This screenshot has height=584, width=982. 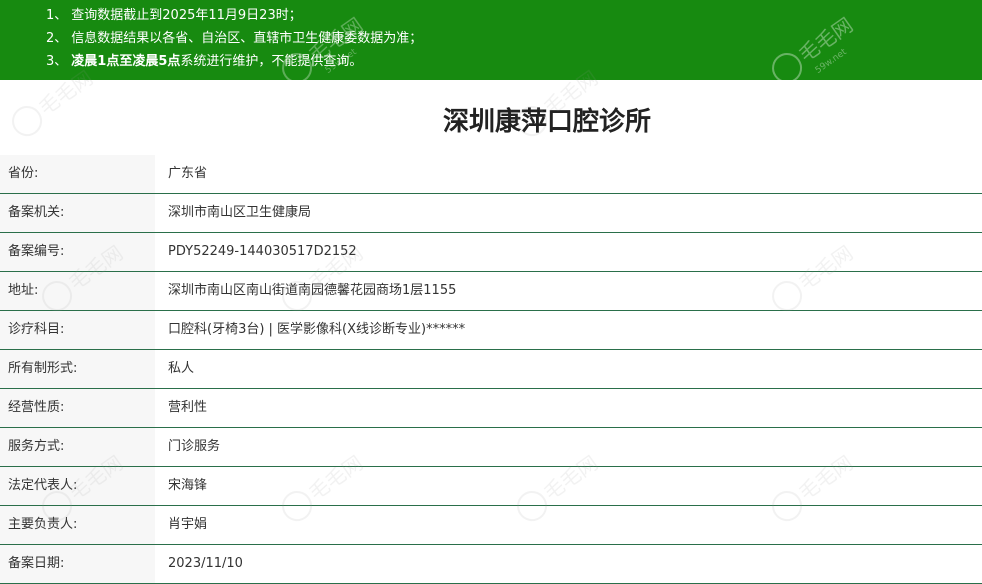 What do you see at coordinates (491, 447) in the screenshot?
I see `table-row: 服务方式: 门诊服务` at bounding box center [491, 447].